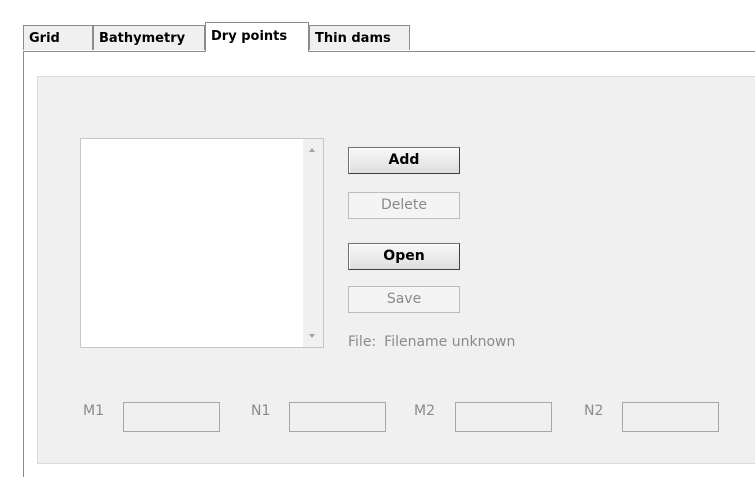  Describe the element at coordinates (261, 411) in the screenshot. I see `n1-label: N1` at that location.